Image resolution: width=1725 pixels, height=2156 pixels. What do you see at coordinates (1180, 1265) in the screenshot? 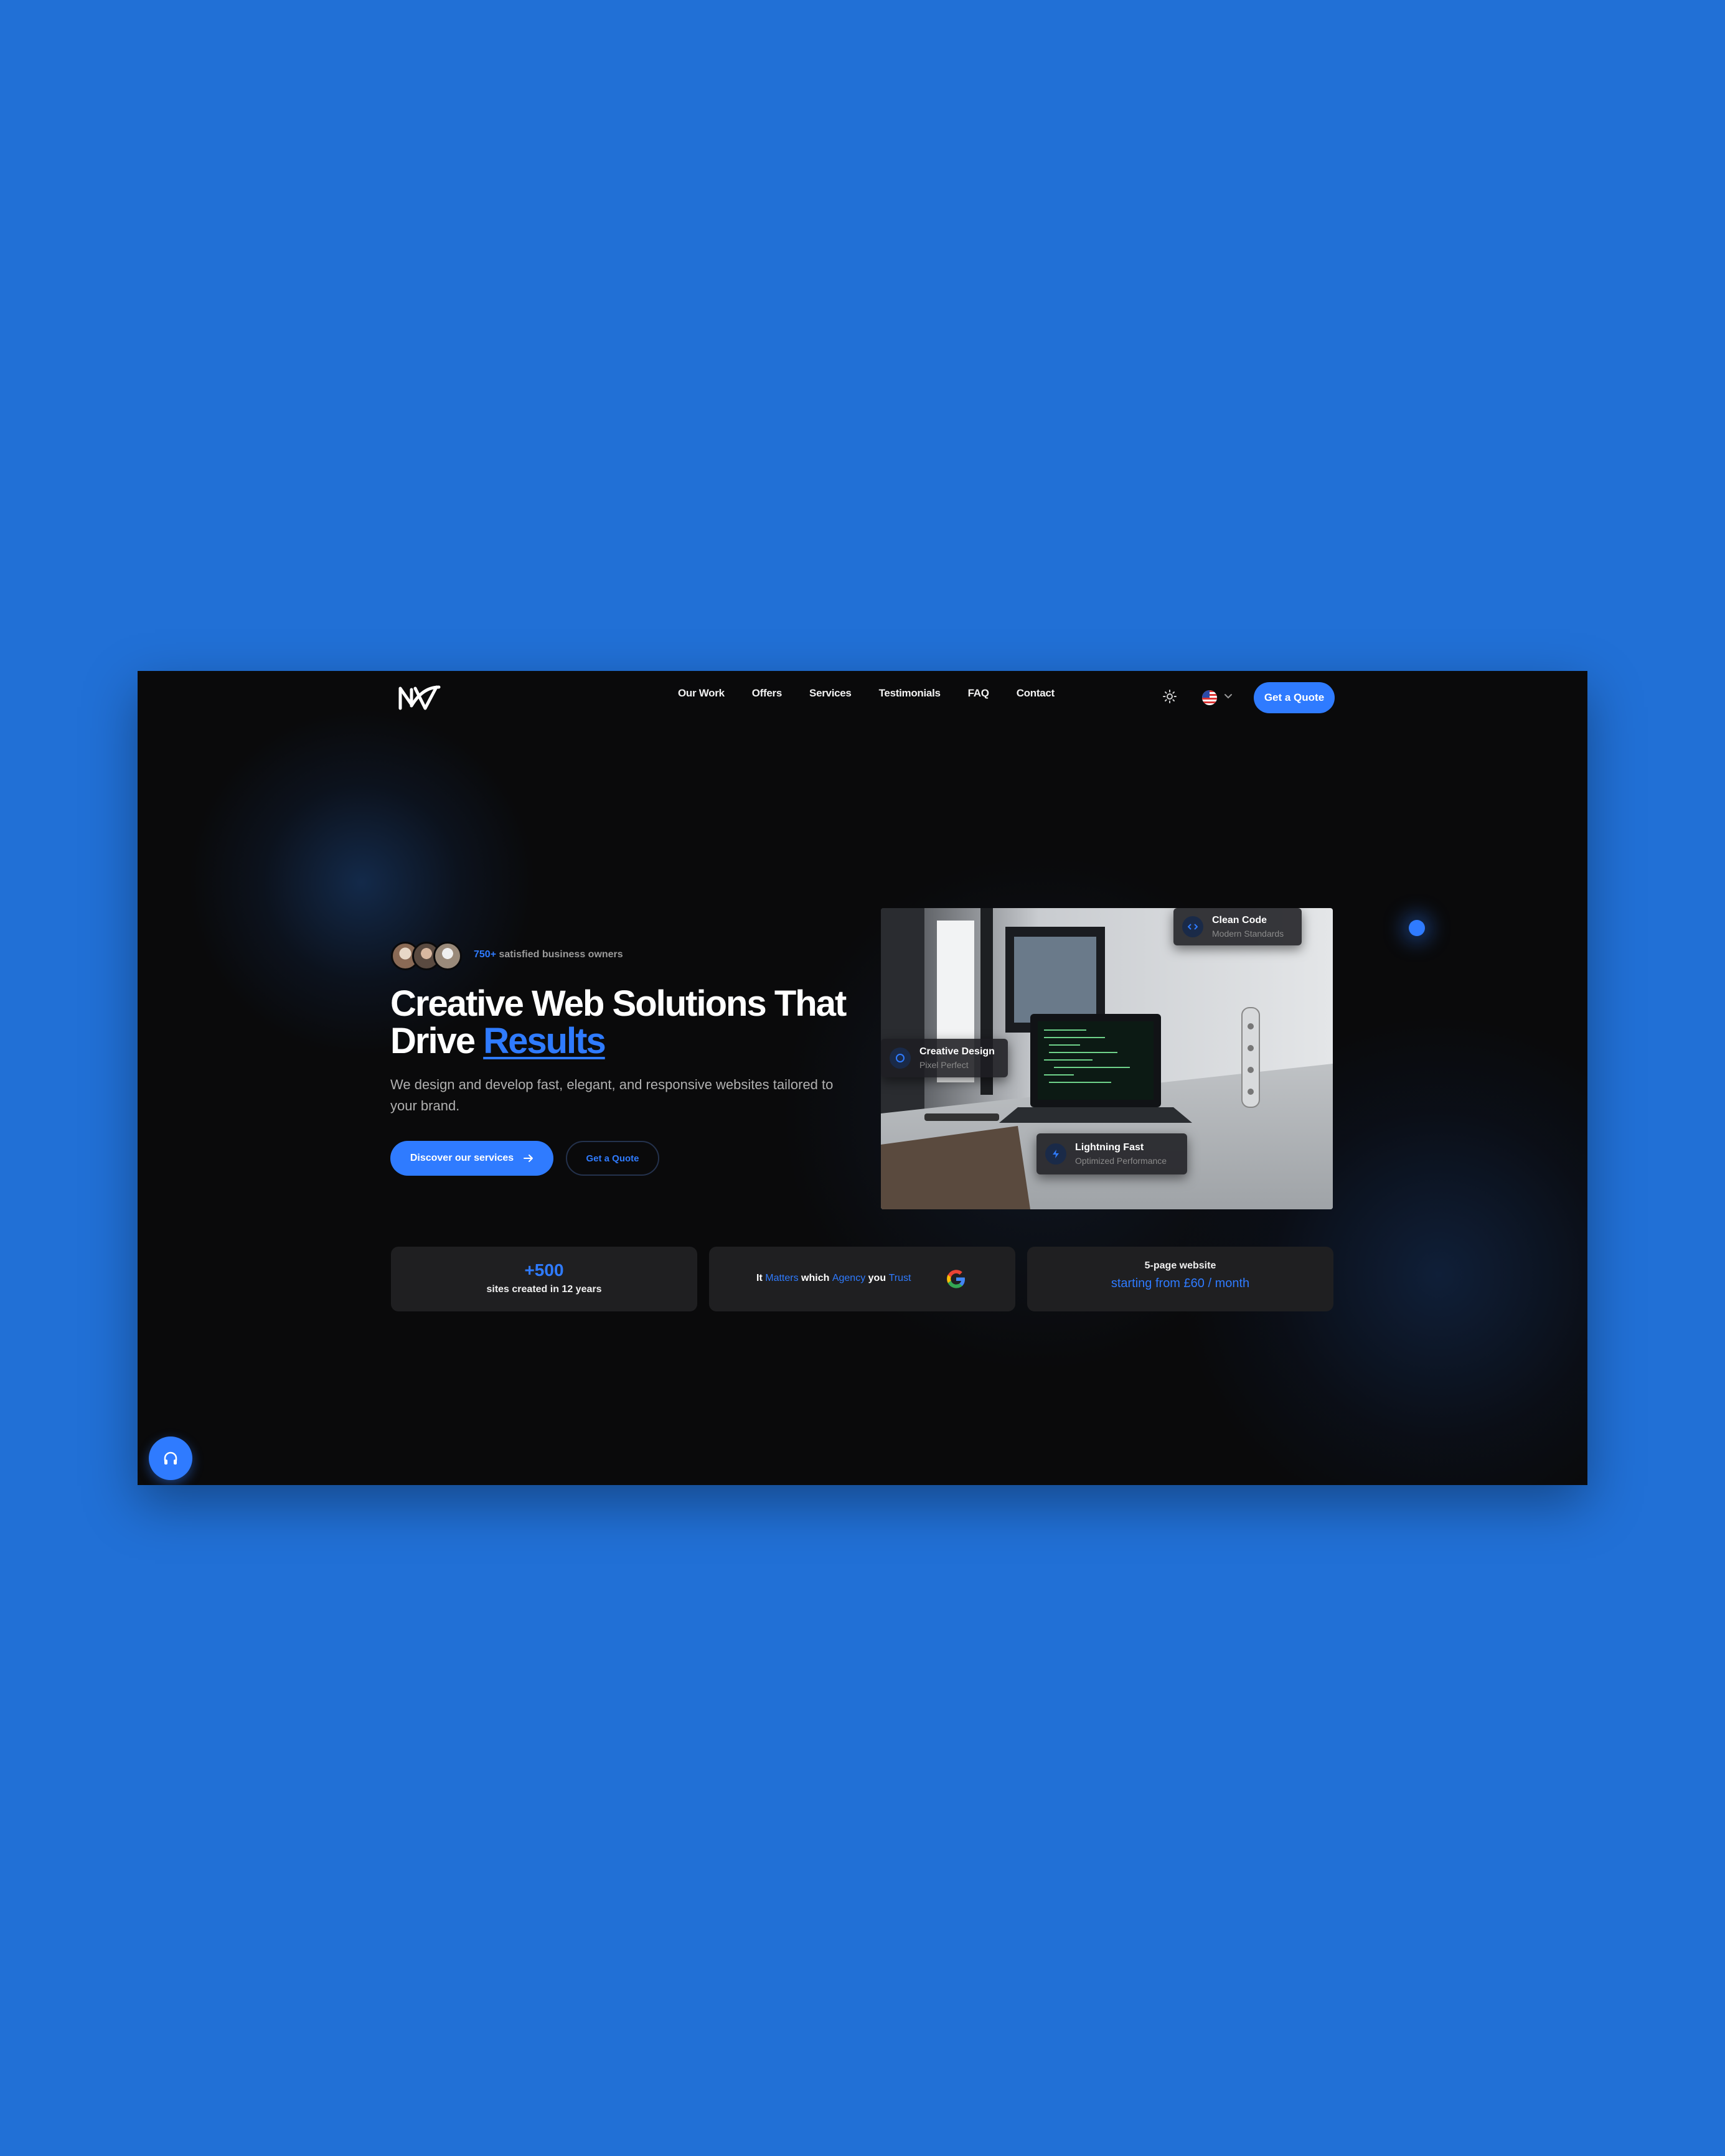
I see `pricing-title: 5-page website` at bounding box center [1180, 1265].